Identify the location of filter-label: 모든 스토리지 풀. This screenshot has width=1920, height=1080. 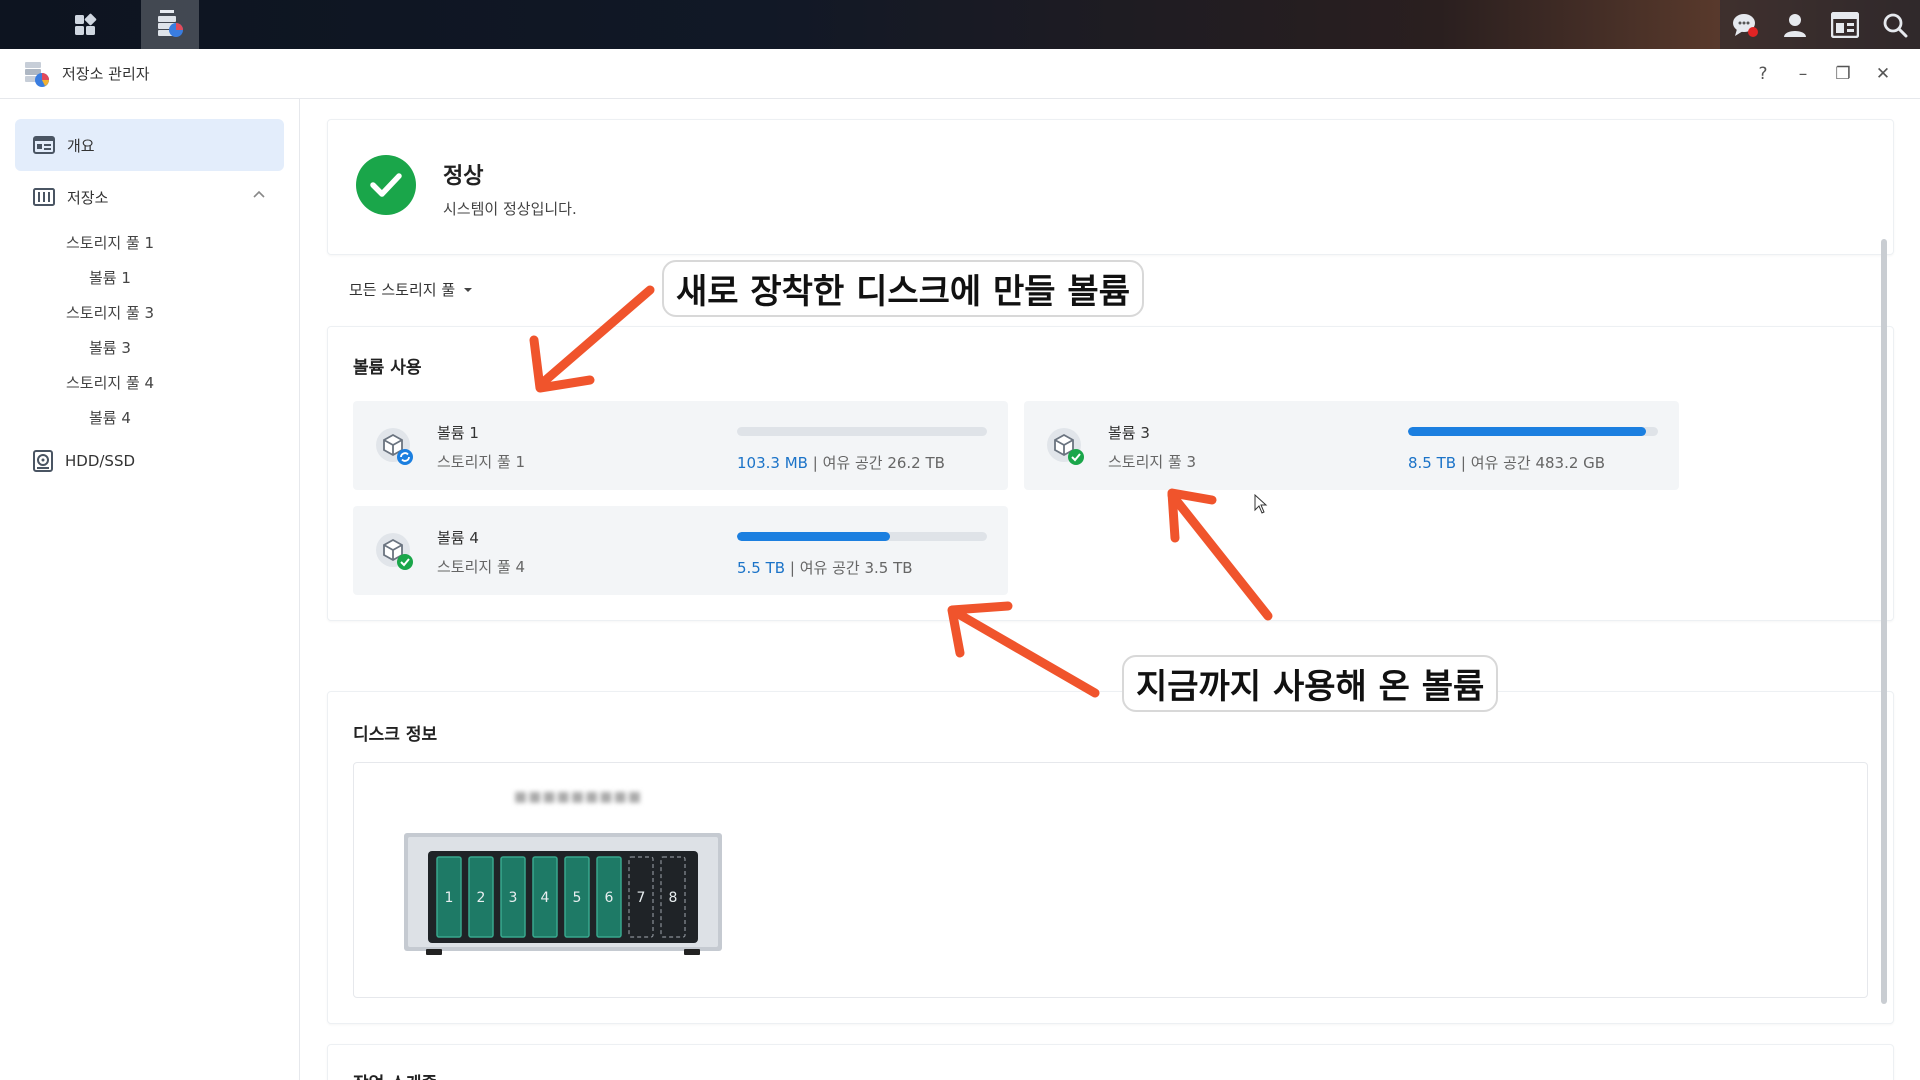
(402, 290).